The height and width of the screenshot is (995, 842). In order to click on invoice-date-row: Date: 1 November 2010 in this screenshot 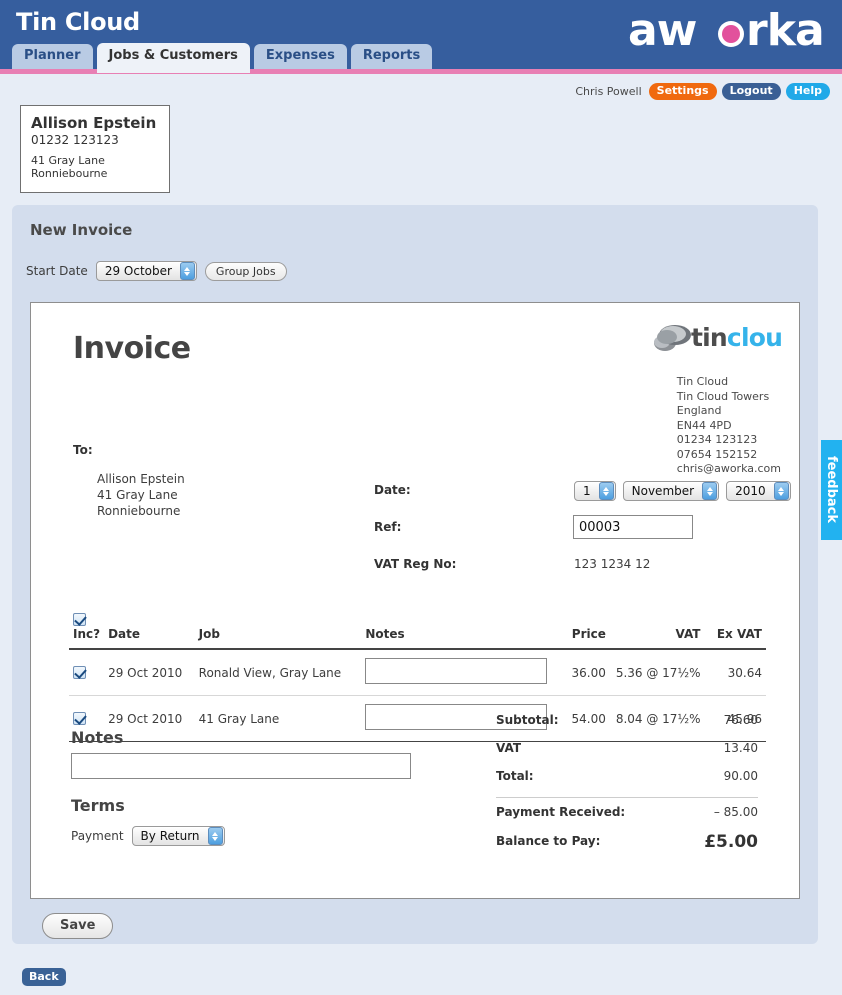, I will do `click(582, 499)`.